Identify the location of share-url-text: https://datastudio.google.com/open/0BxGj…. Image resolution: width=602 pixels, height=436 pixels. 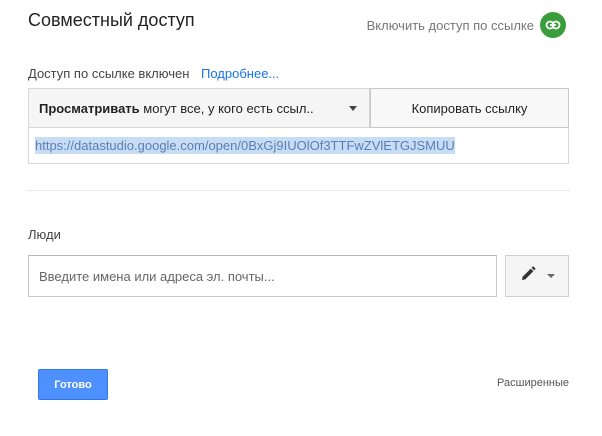
(245, 145).